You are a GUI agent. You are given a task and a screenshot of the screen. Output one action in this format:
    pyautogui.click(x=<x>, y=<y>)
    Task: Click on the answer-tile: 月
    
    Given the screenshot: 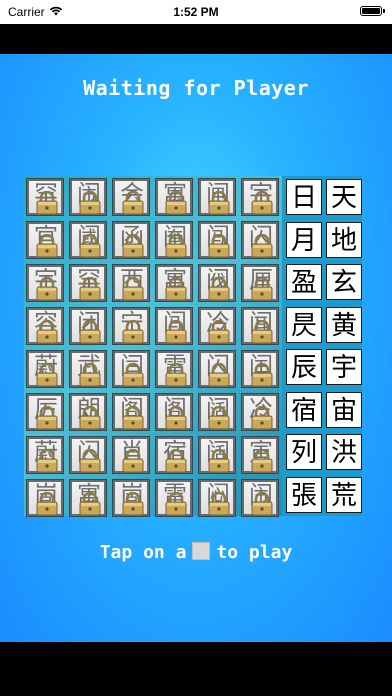 What is the action you would take?
    pyautogui.click(x=304, y=239)
    